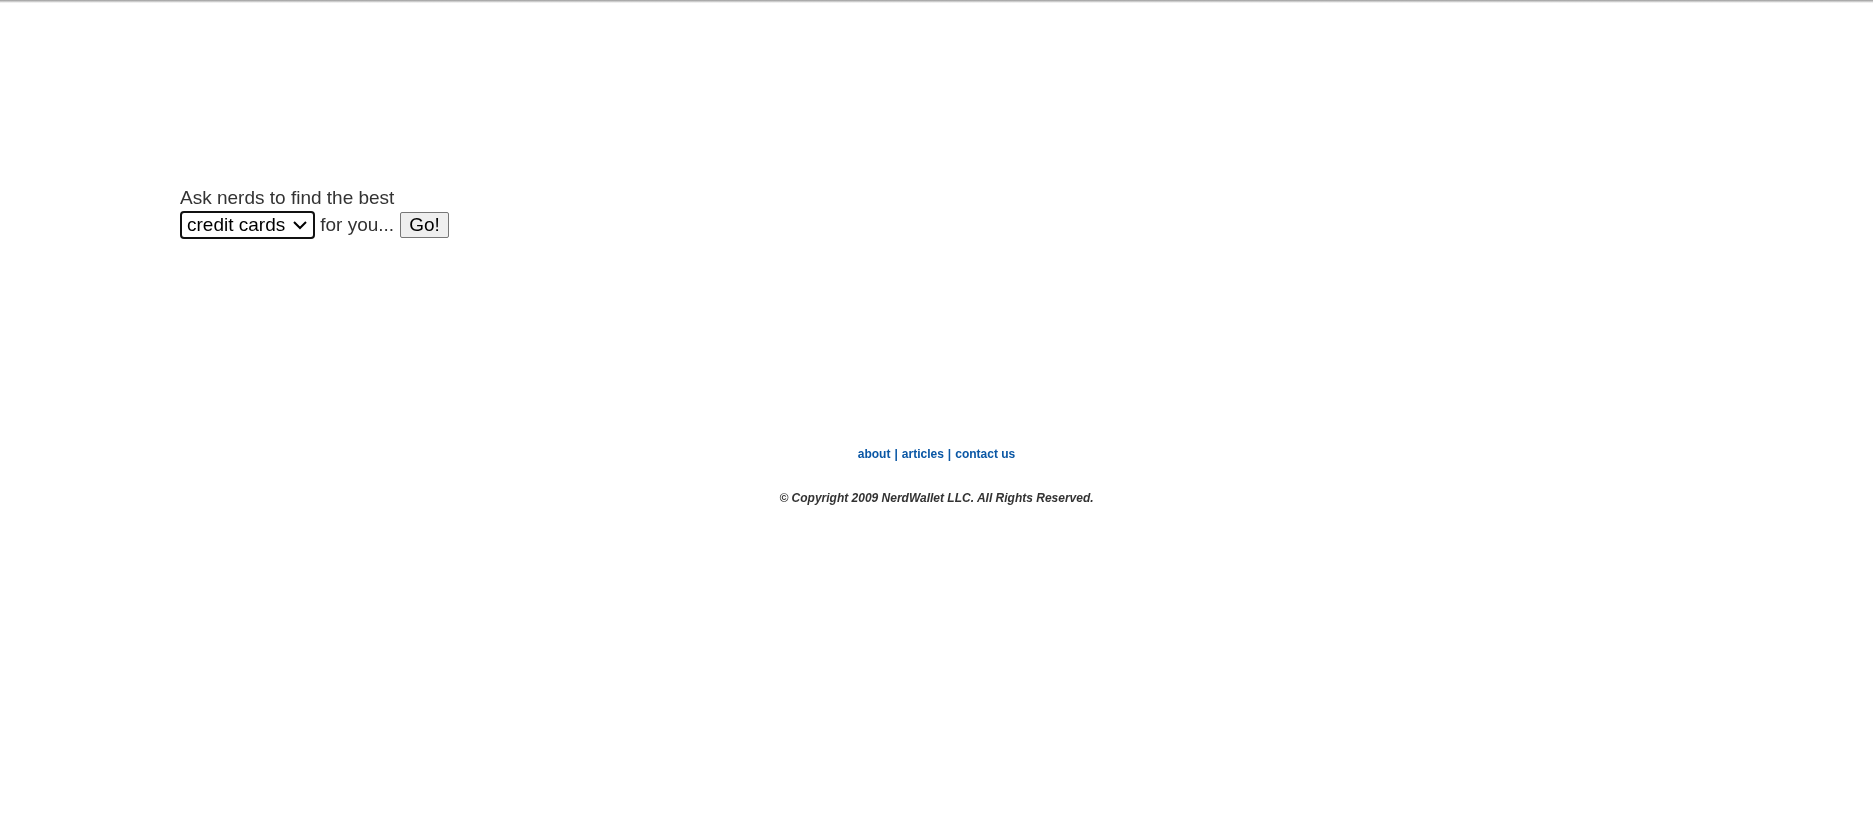  I want to click on category-dropdown: credit cards, so click(248, 225).